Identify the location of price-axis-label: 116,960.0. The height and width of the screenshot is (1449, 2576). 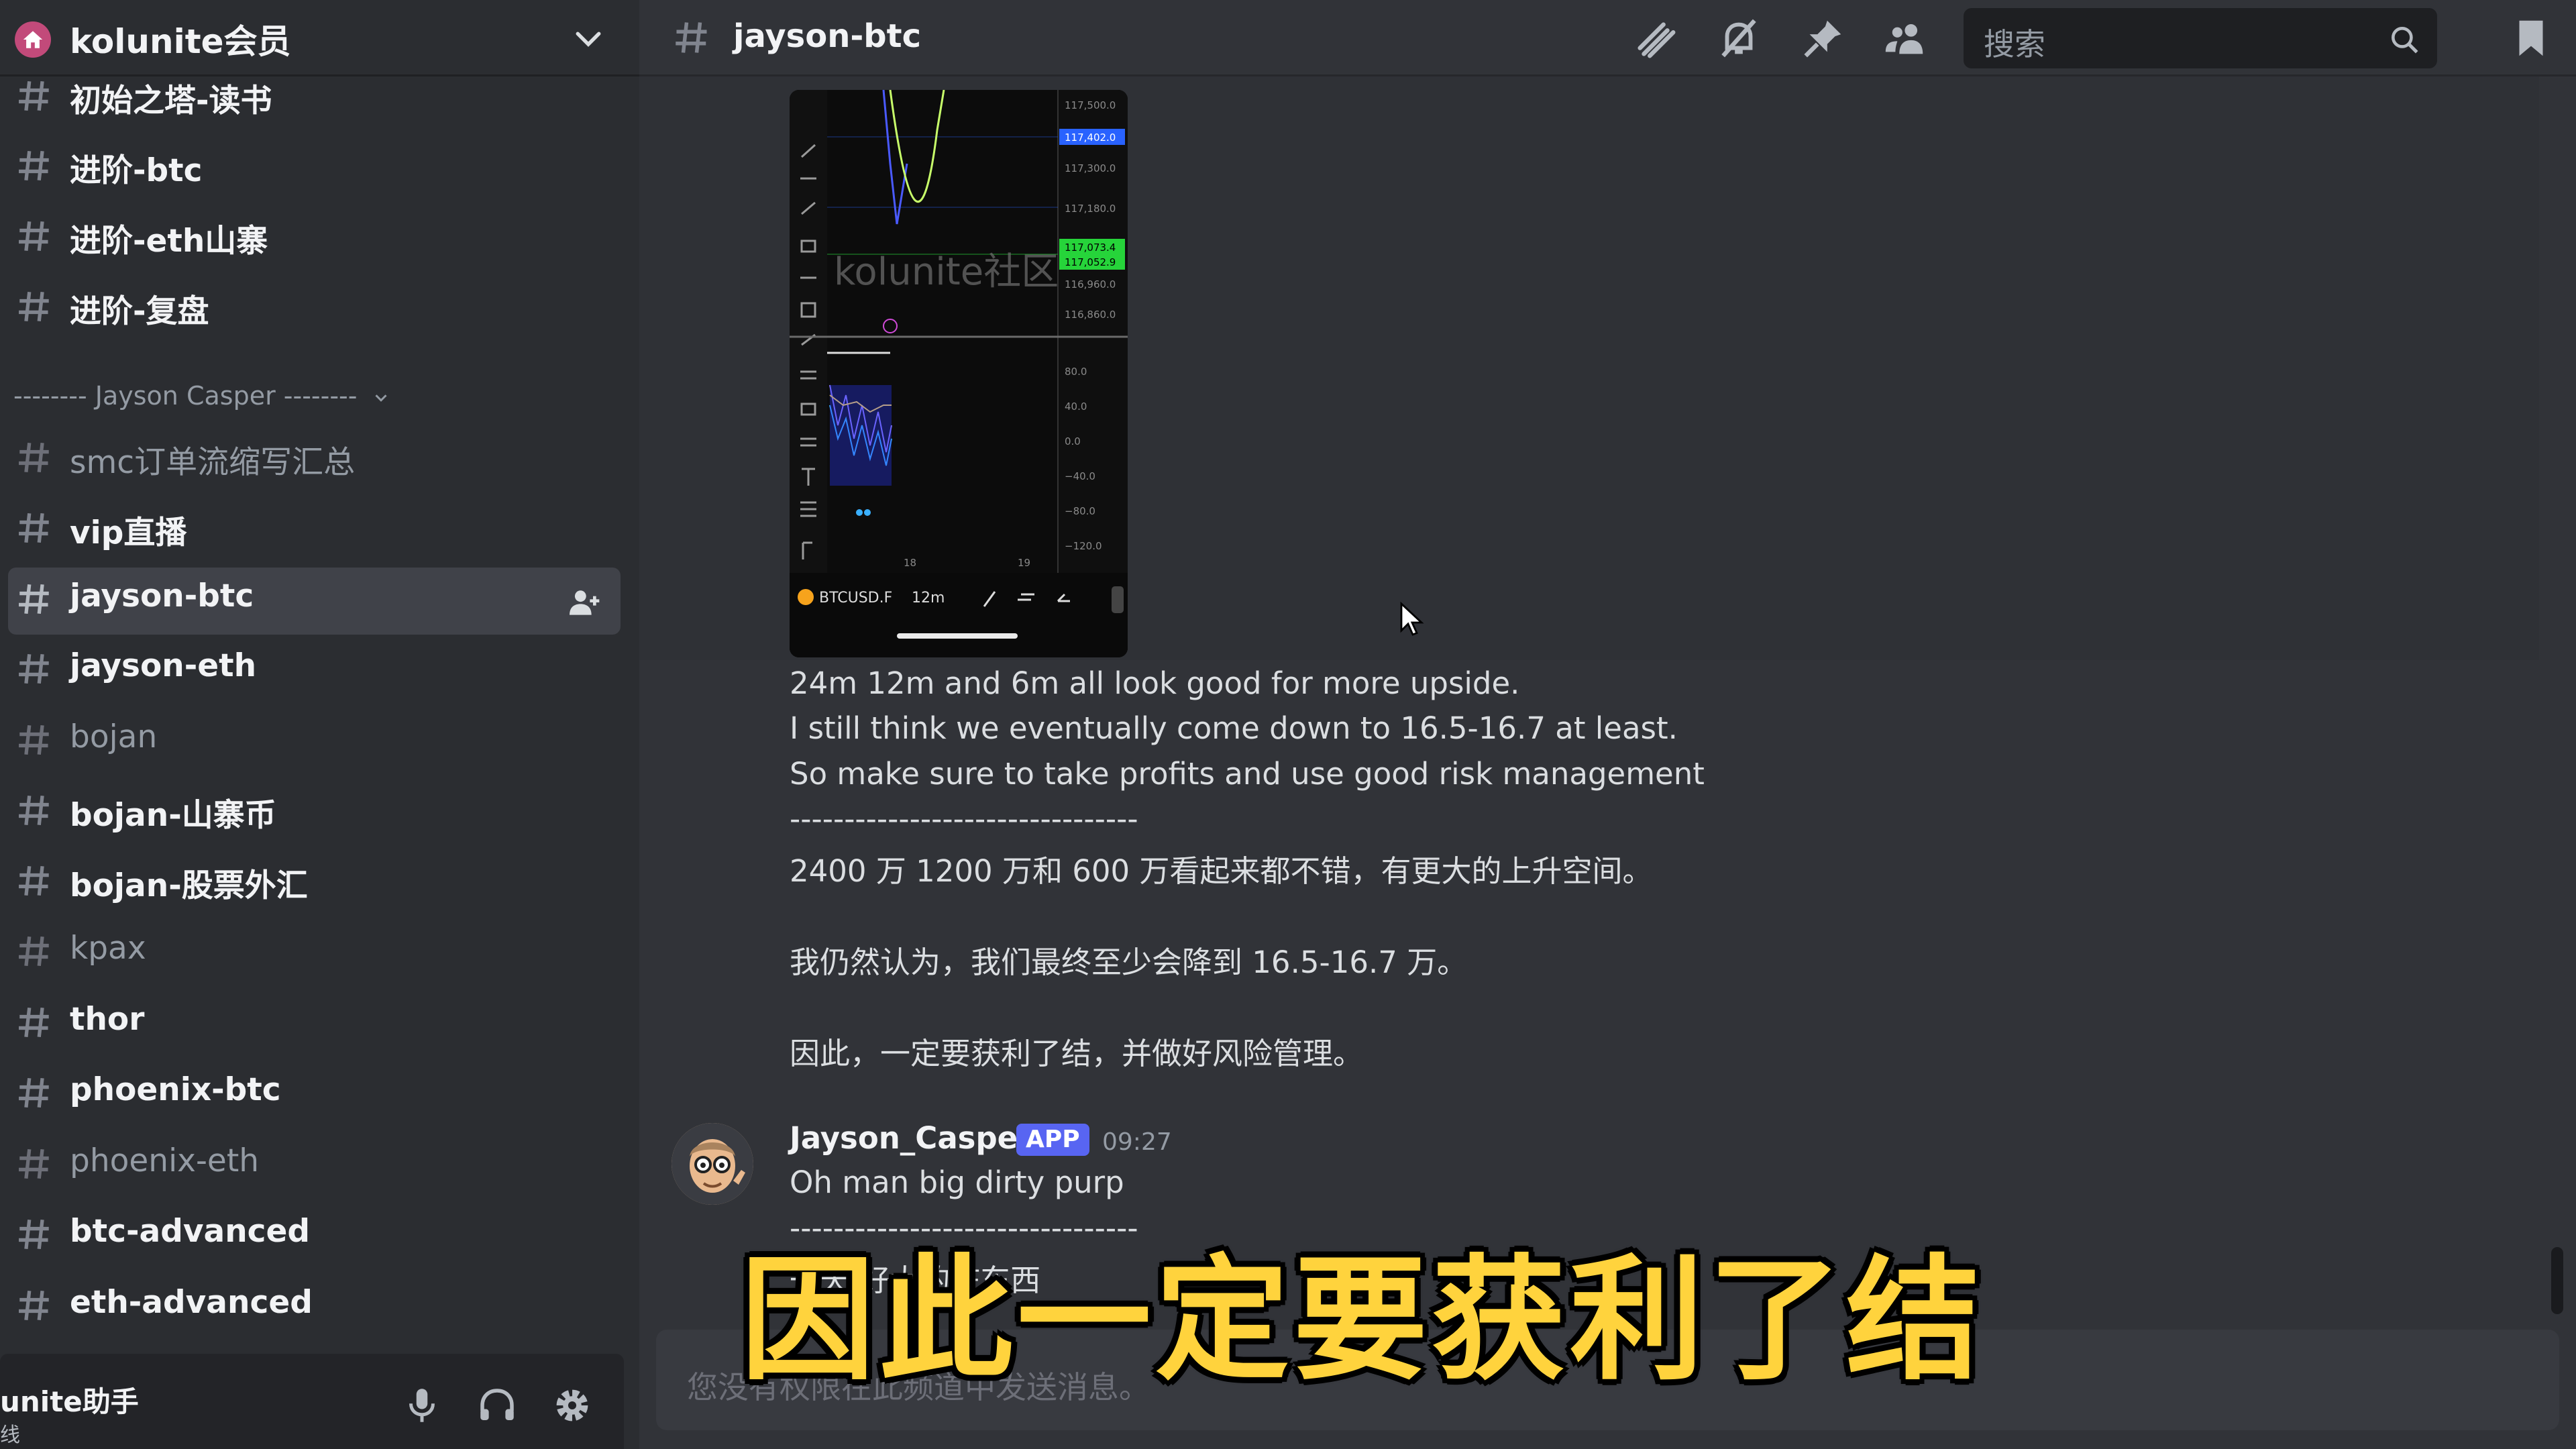
(1090, 284).